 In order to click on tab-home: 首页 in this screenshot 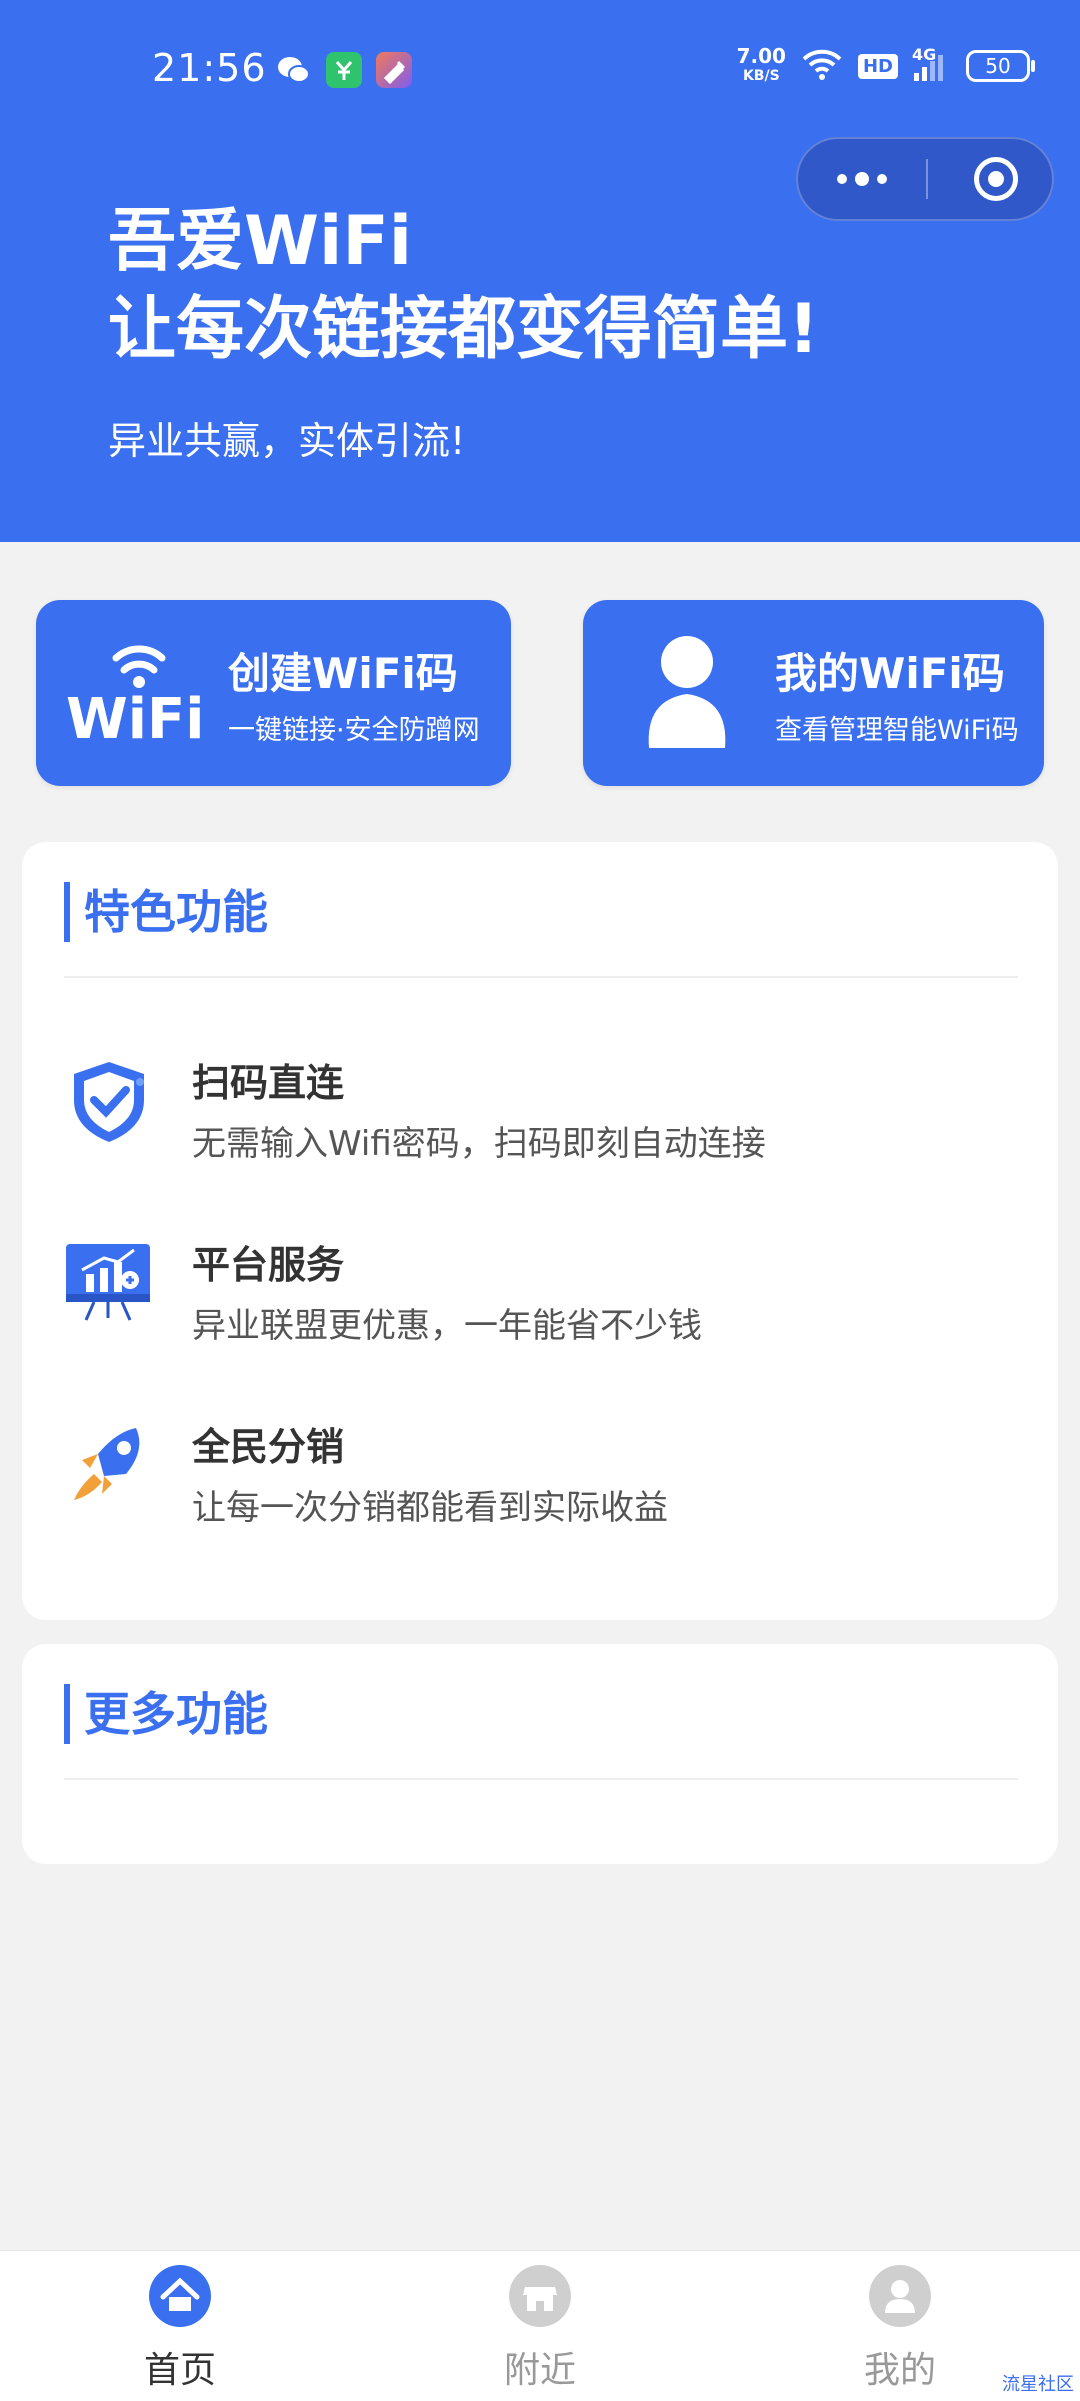, I will do `click(180, 2333)`.